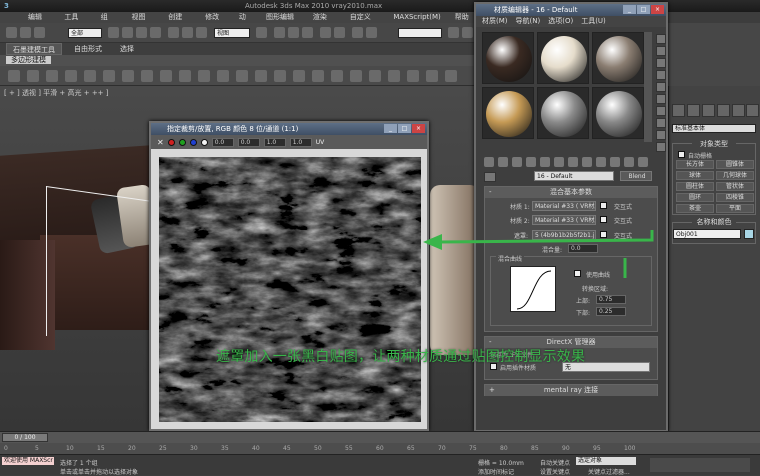 The height and width of the screenshot is (476, 760). I want to click on timeline-tick: 55, so click(349, 448).